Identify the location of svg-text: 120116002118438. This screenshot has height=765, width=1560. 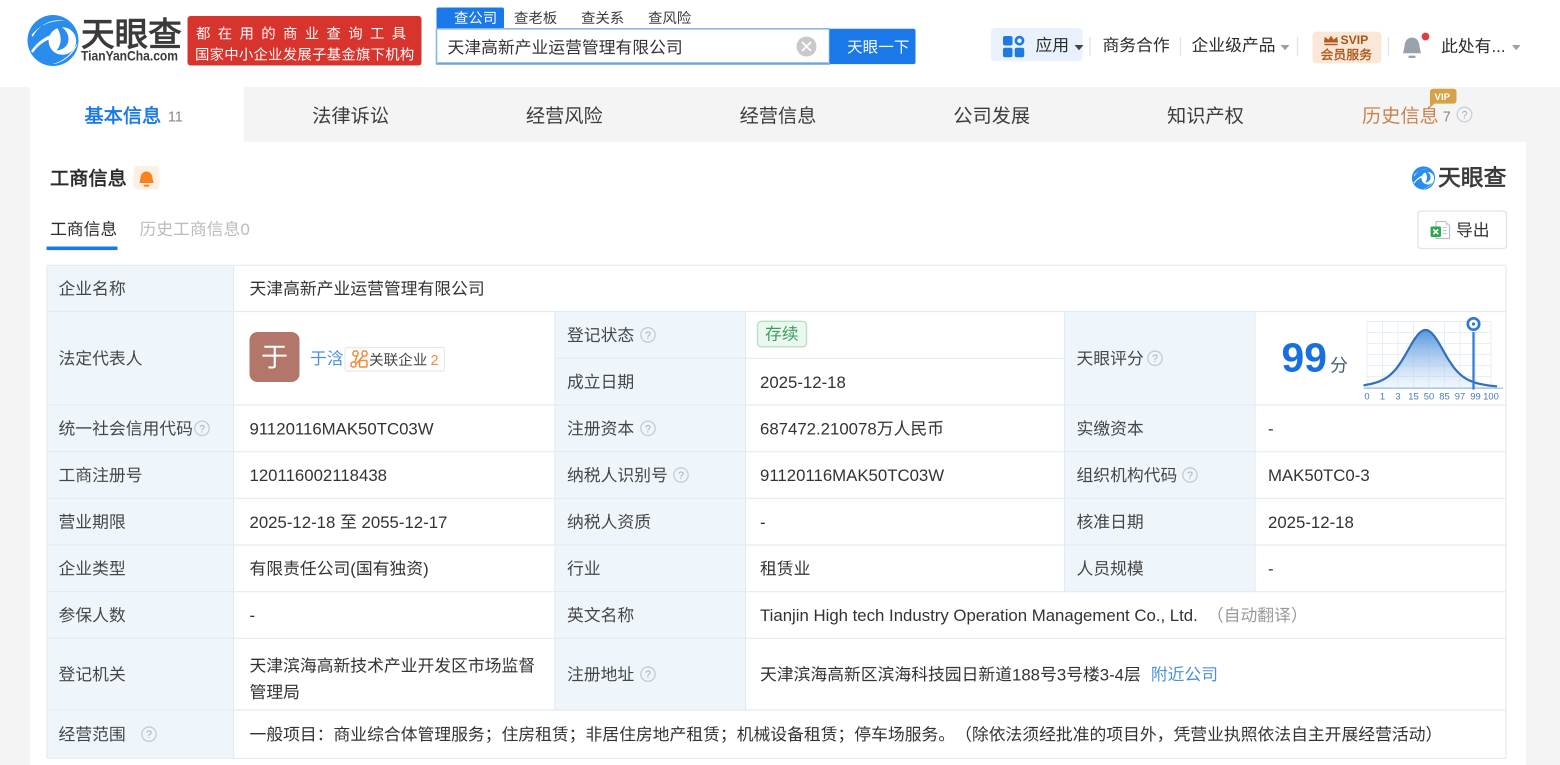
(319, 475).